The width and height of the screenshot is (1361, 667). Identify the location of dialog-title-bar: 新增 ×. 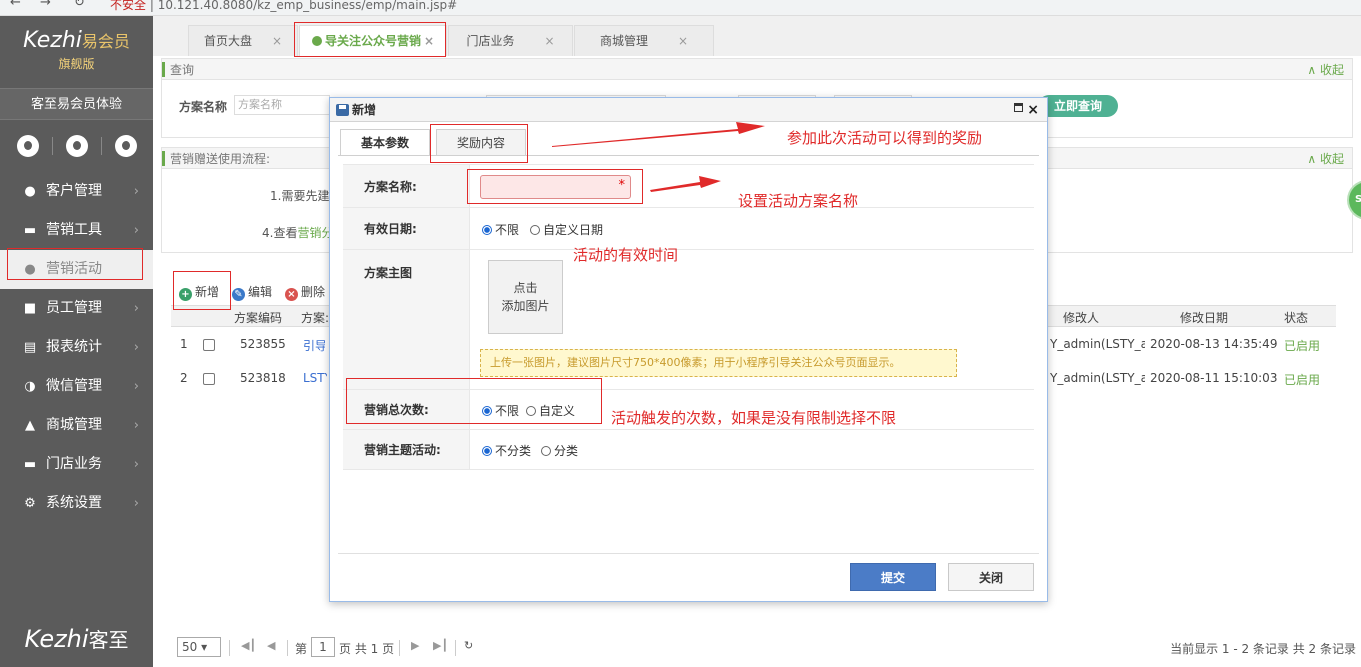
(688, 110).